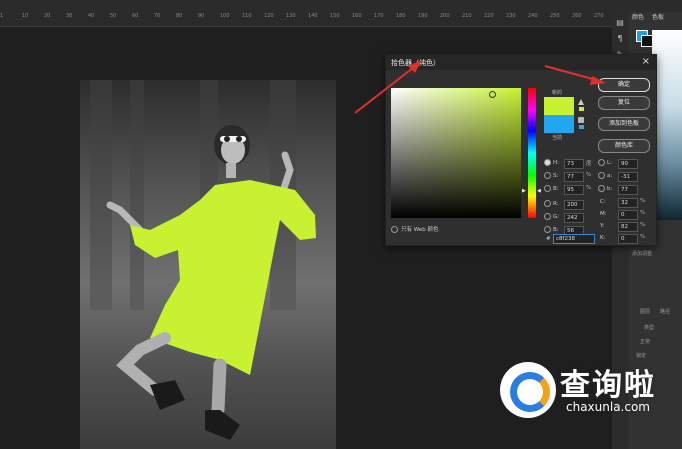 The width and height of the screenshot is (682, 449). Describe the element at coordinates (642, 254) in the screenshot. I see `adjustments-title: 添加调整` at that location.